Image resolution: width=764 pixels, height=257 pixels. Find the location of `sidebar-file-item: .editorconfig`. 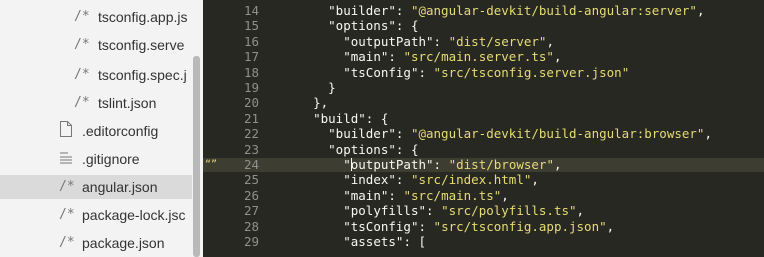

sidebar-file-item: .editorconfig is located at coordinates (96, 131).